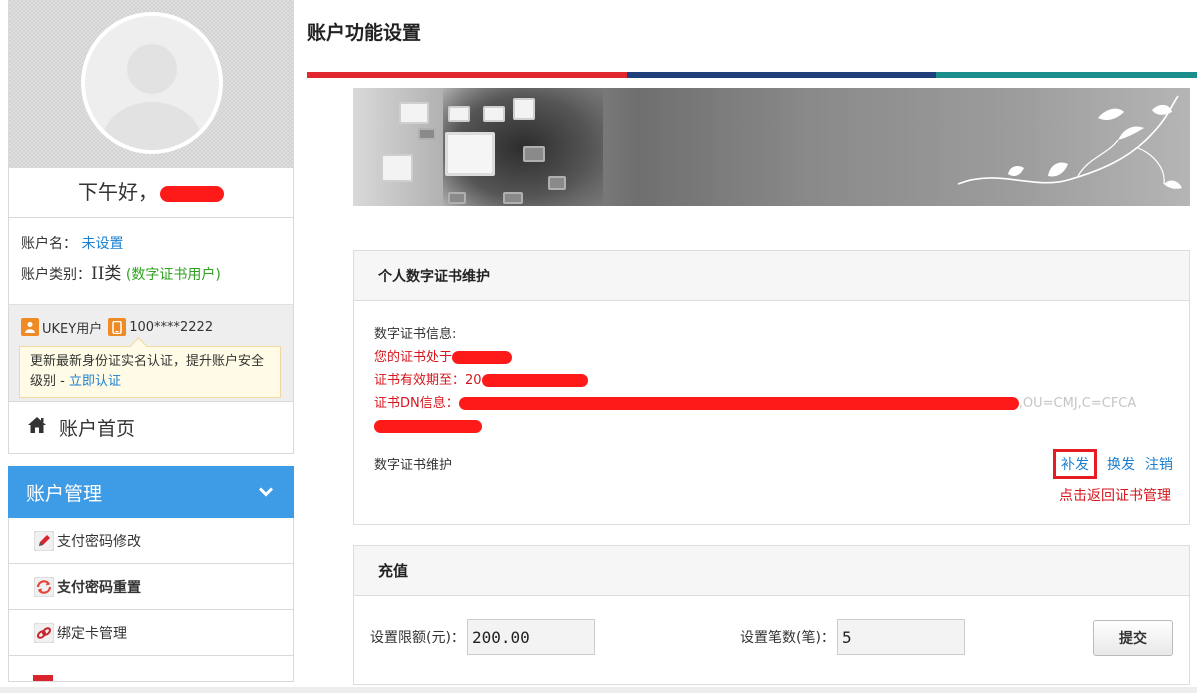 This screenshot has width=1197, height=693. What do you see at coordinates (30, 327) in the screenshot?
I see `user-icon` at bounding box center [30, 327].